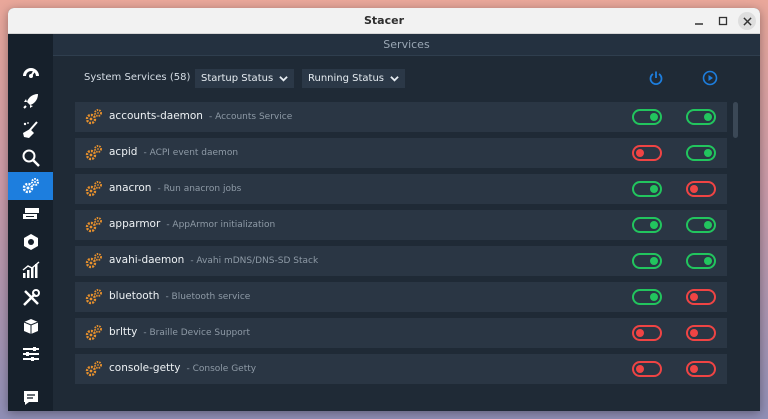 Image resolution: width=768 pixels, height=419 pixels. I want to click on service-row: apparmor - AppArmor initialization, so click(401, 225).